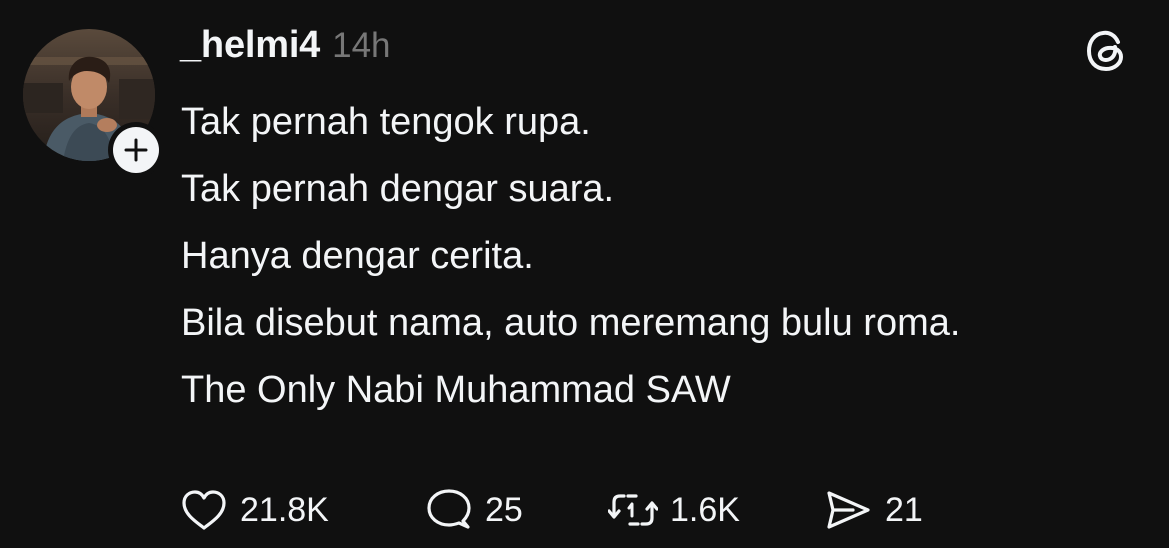 The height and width of the screenshot is (548, 1169). Describe the element at coordinates (848, 510) in the screenshot. I see `send-icon` at that location.